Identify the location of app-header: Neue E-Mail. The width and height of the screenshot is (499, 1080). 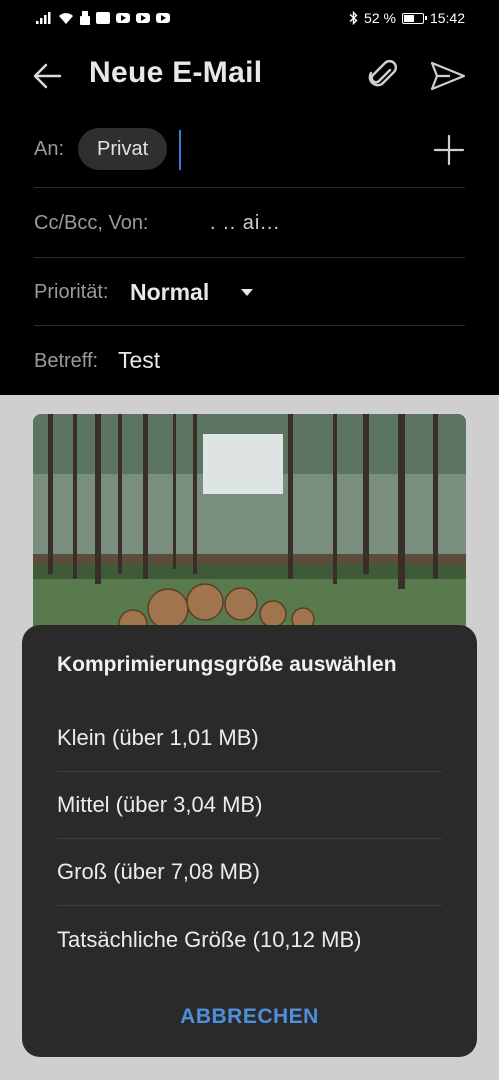
(249, 76).